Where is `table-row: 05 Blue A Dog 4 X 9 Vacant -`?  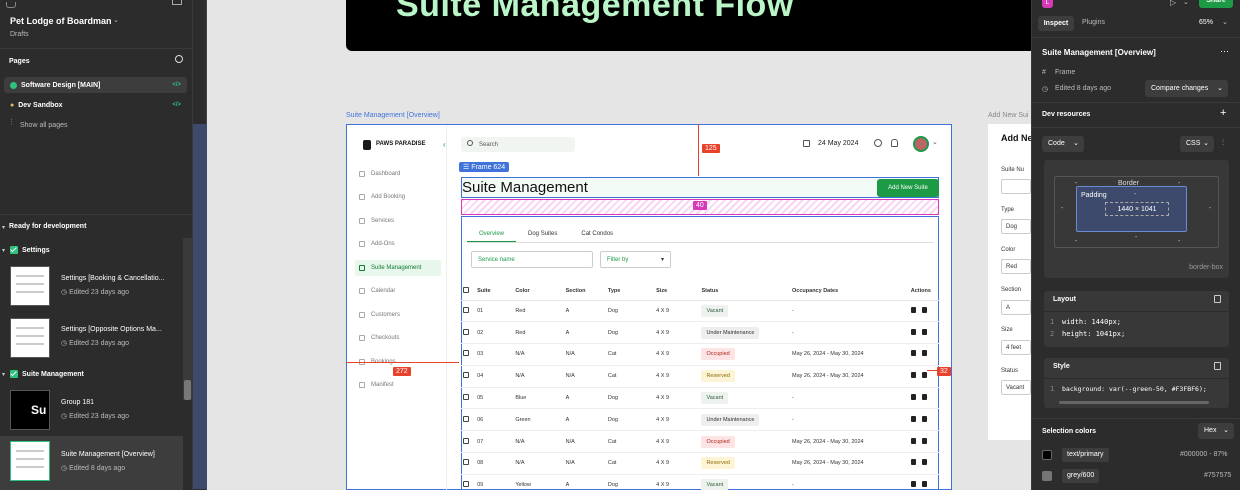 table-row: 05 Blue A Dog 4 X 9 Vacant - is located at coordinates (700, 398).